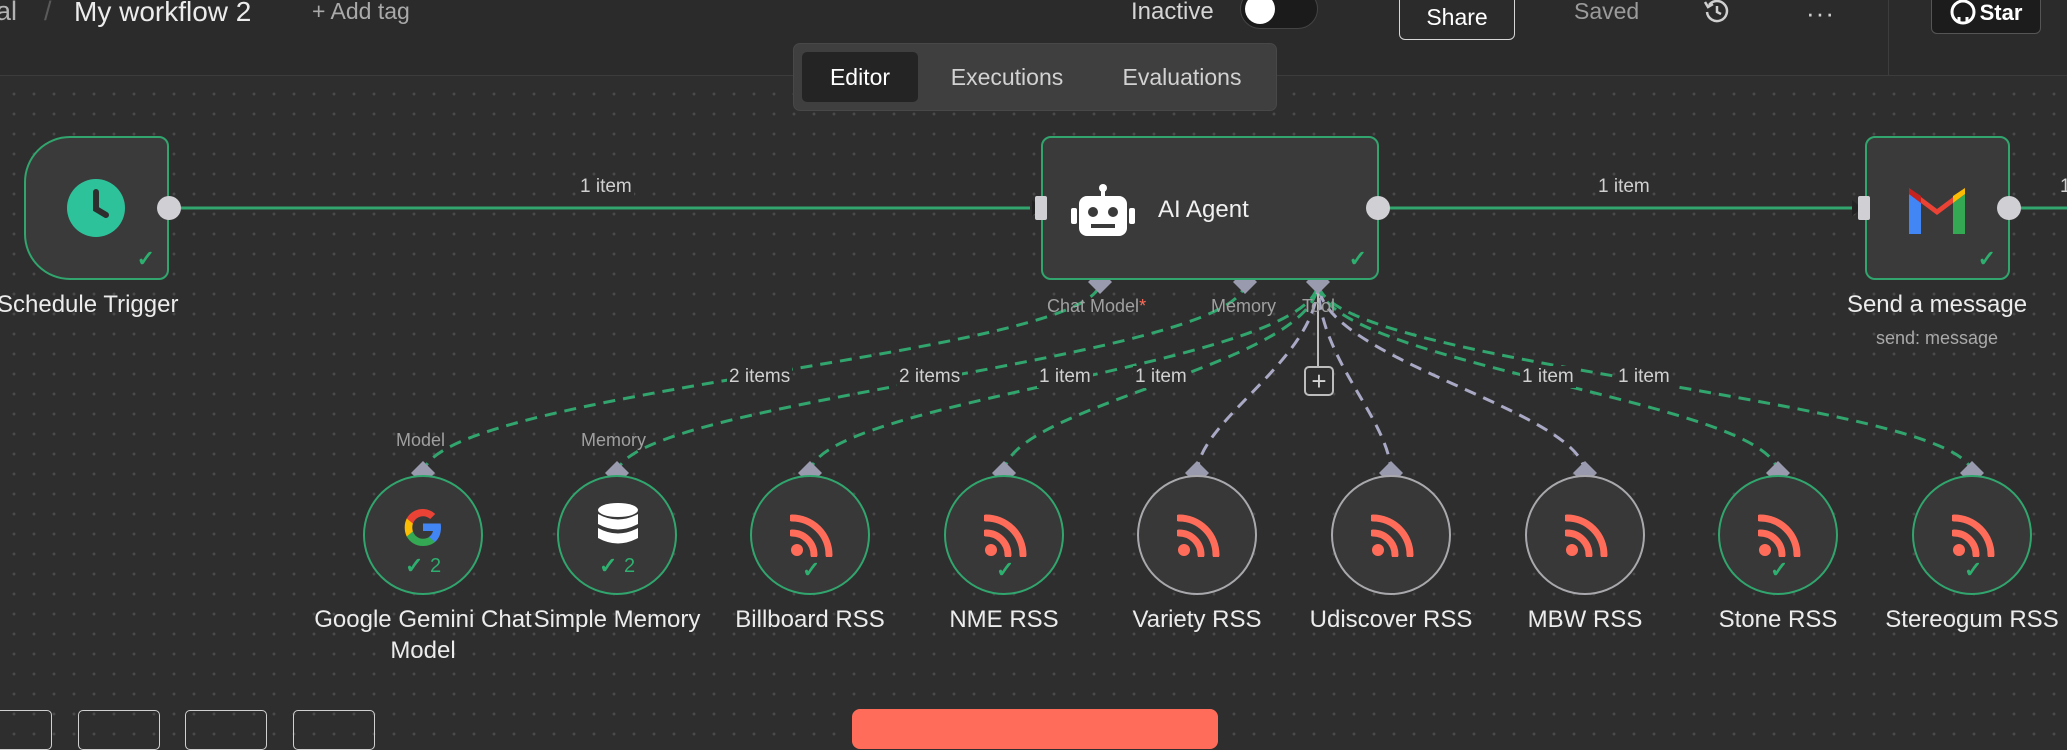 The height and width of the screenshot is (750, 2067). I want to click on edge-label-stone: 1 item, so click(1548, 377).